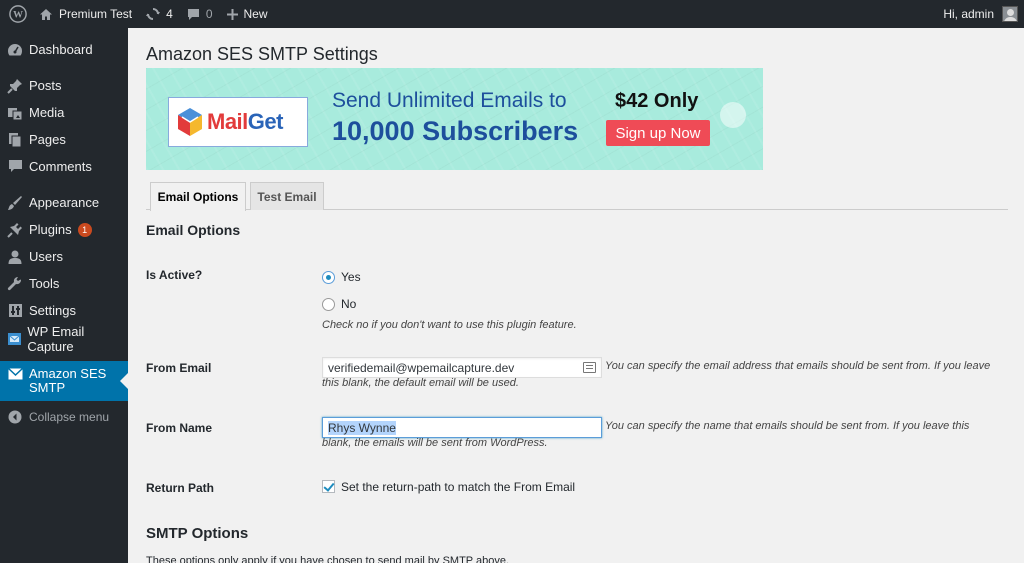 The image size is (1024, 563). I want to click on sidebar-item-plugins: Plugins 1, so click(64, 229).